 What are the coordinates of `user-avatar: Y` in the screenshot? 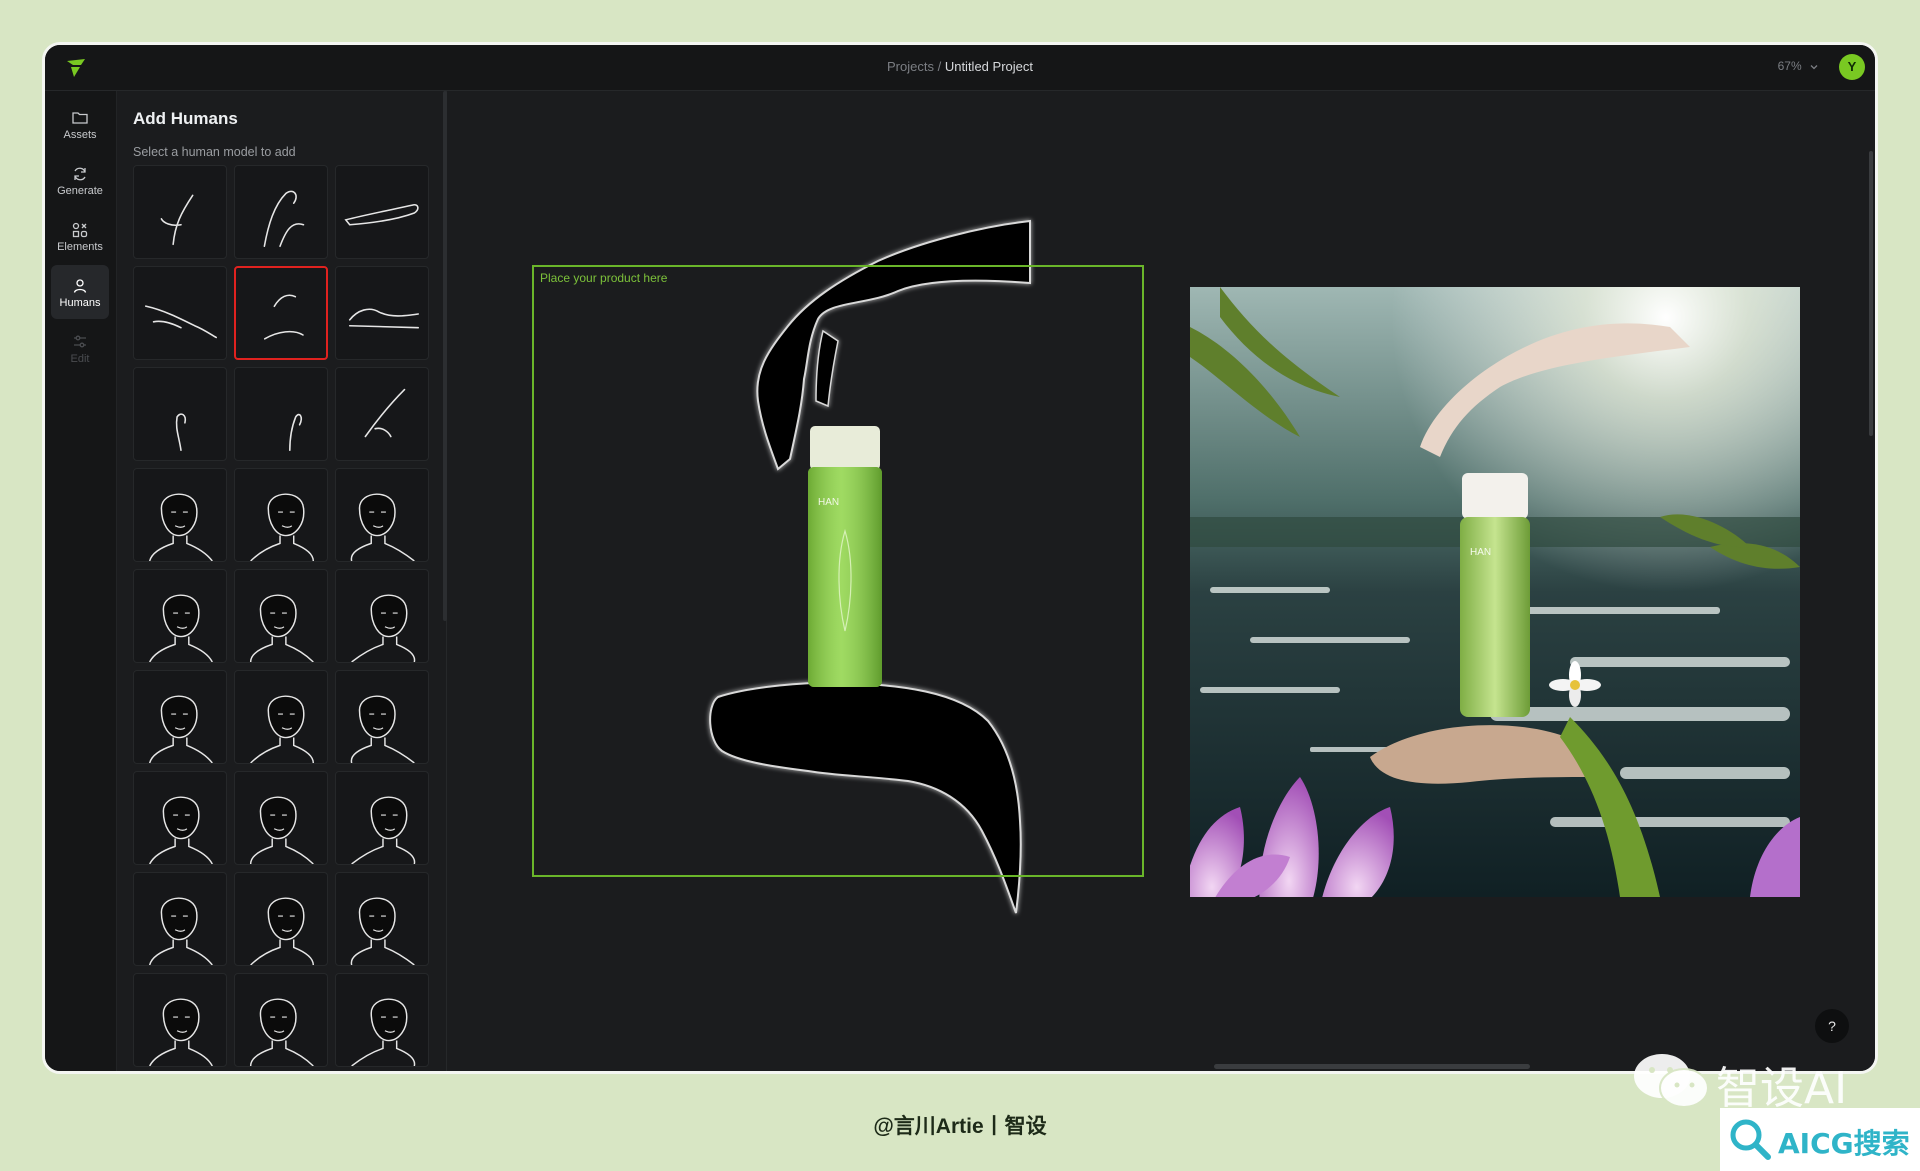 It's located at (1852, 67).